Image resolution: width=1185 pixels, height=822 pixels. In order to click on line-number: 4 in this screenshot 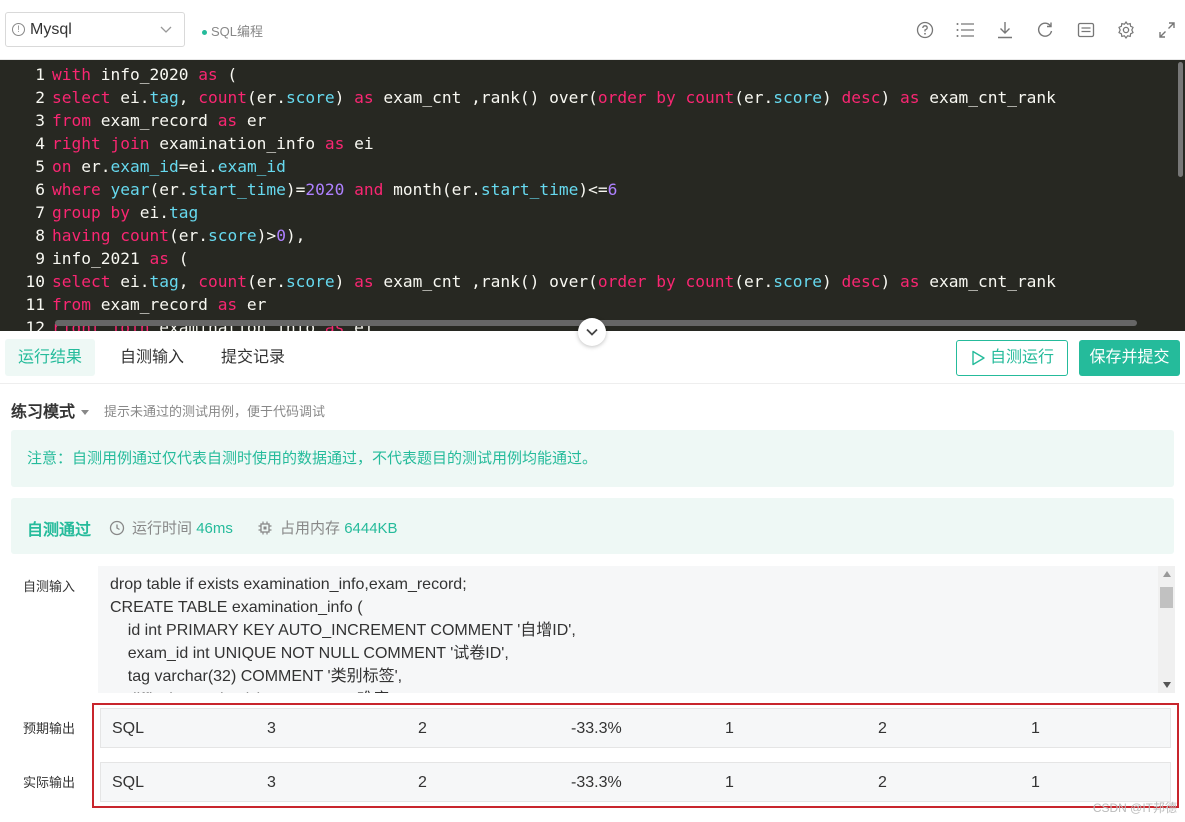, I will do `click(40, 143)`.